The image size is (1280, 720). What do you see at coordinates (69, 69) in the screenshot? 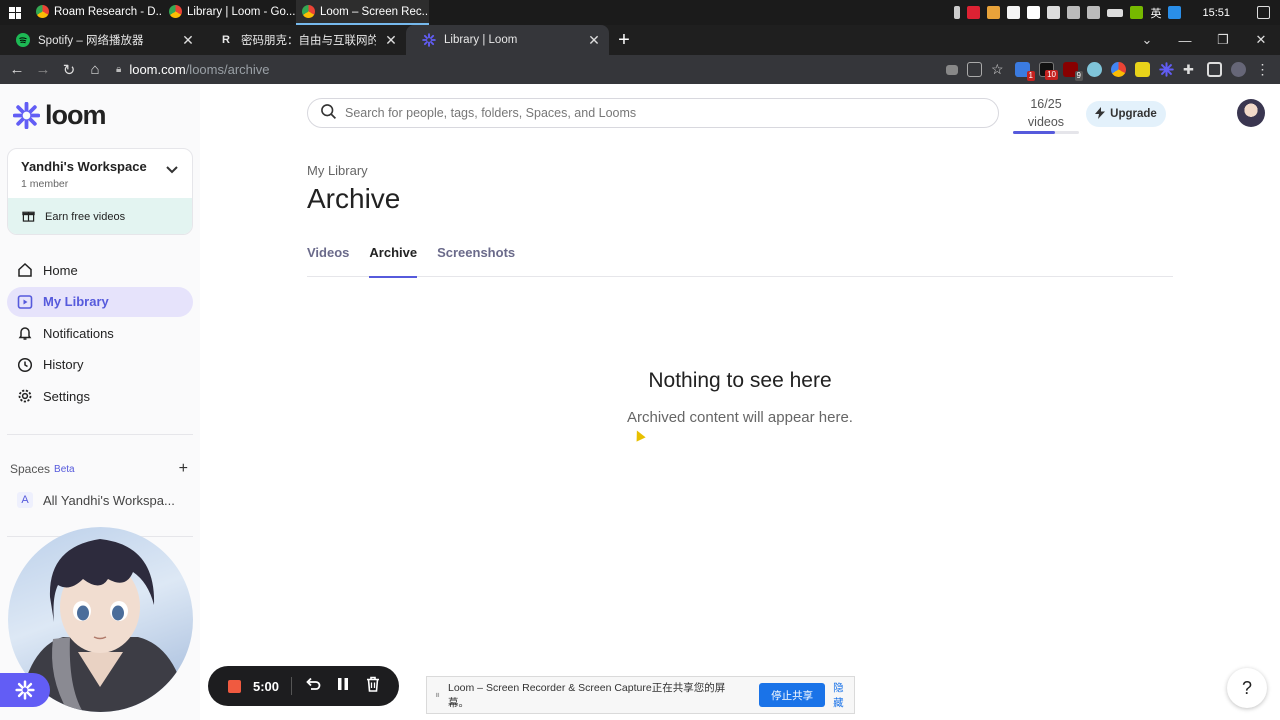
I see `reload-icon: ↻` at bounding box center [69, 69].